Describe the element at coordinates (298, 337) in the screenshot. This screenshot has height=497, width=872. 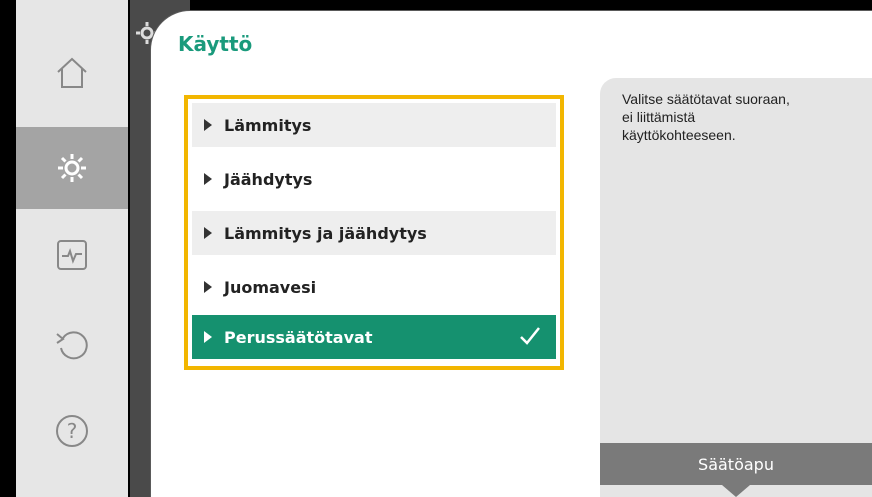
I see `menu-item-label: Perussäätötavat` at that location.